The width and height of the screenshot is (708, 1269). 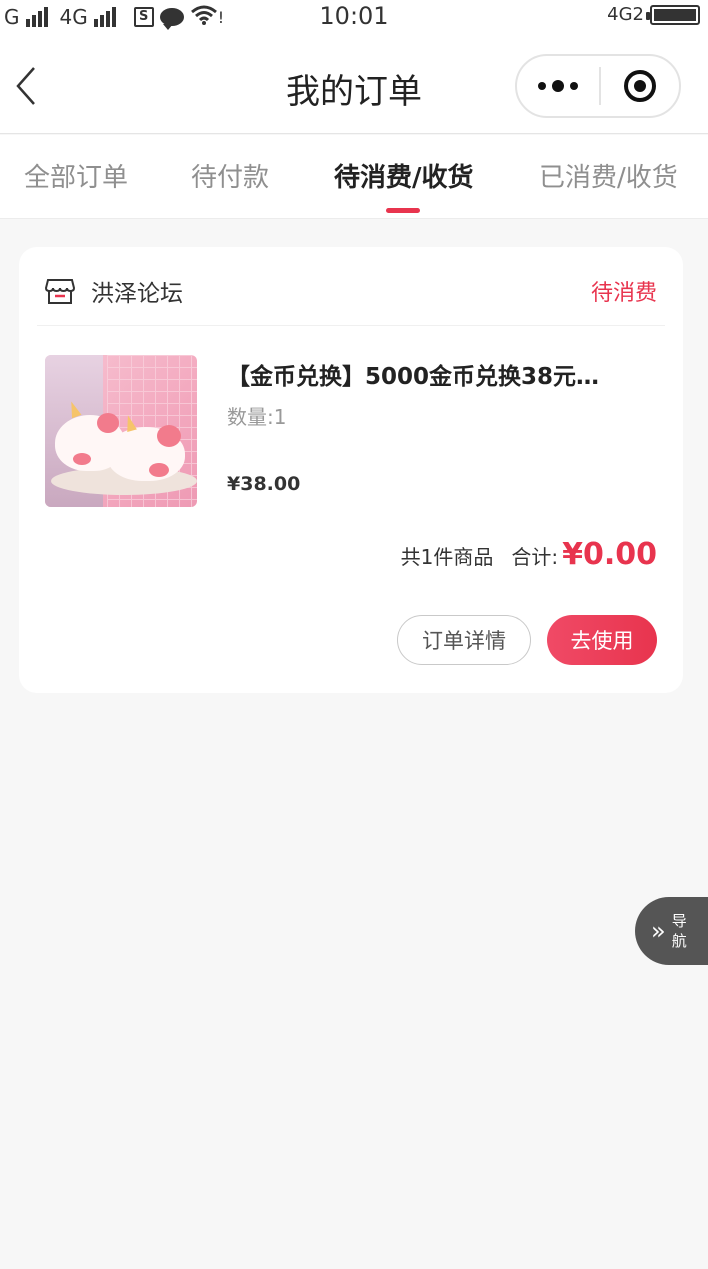 I want to click on total-label: 合计:, so click(x=535, y=557).